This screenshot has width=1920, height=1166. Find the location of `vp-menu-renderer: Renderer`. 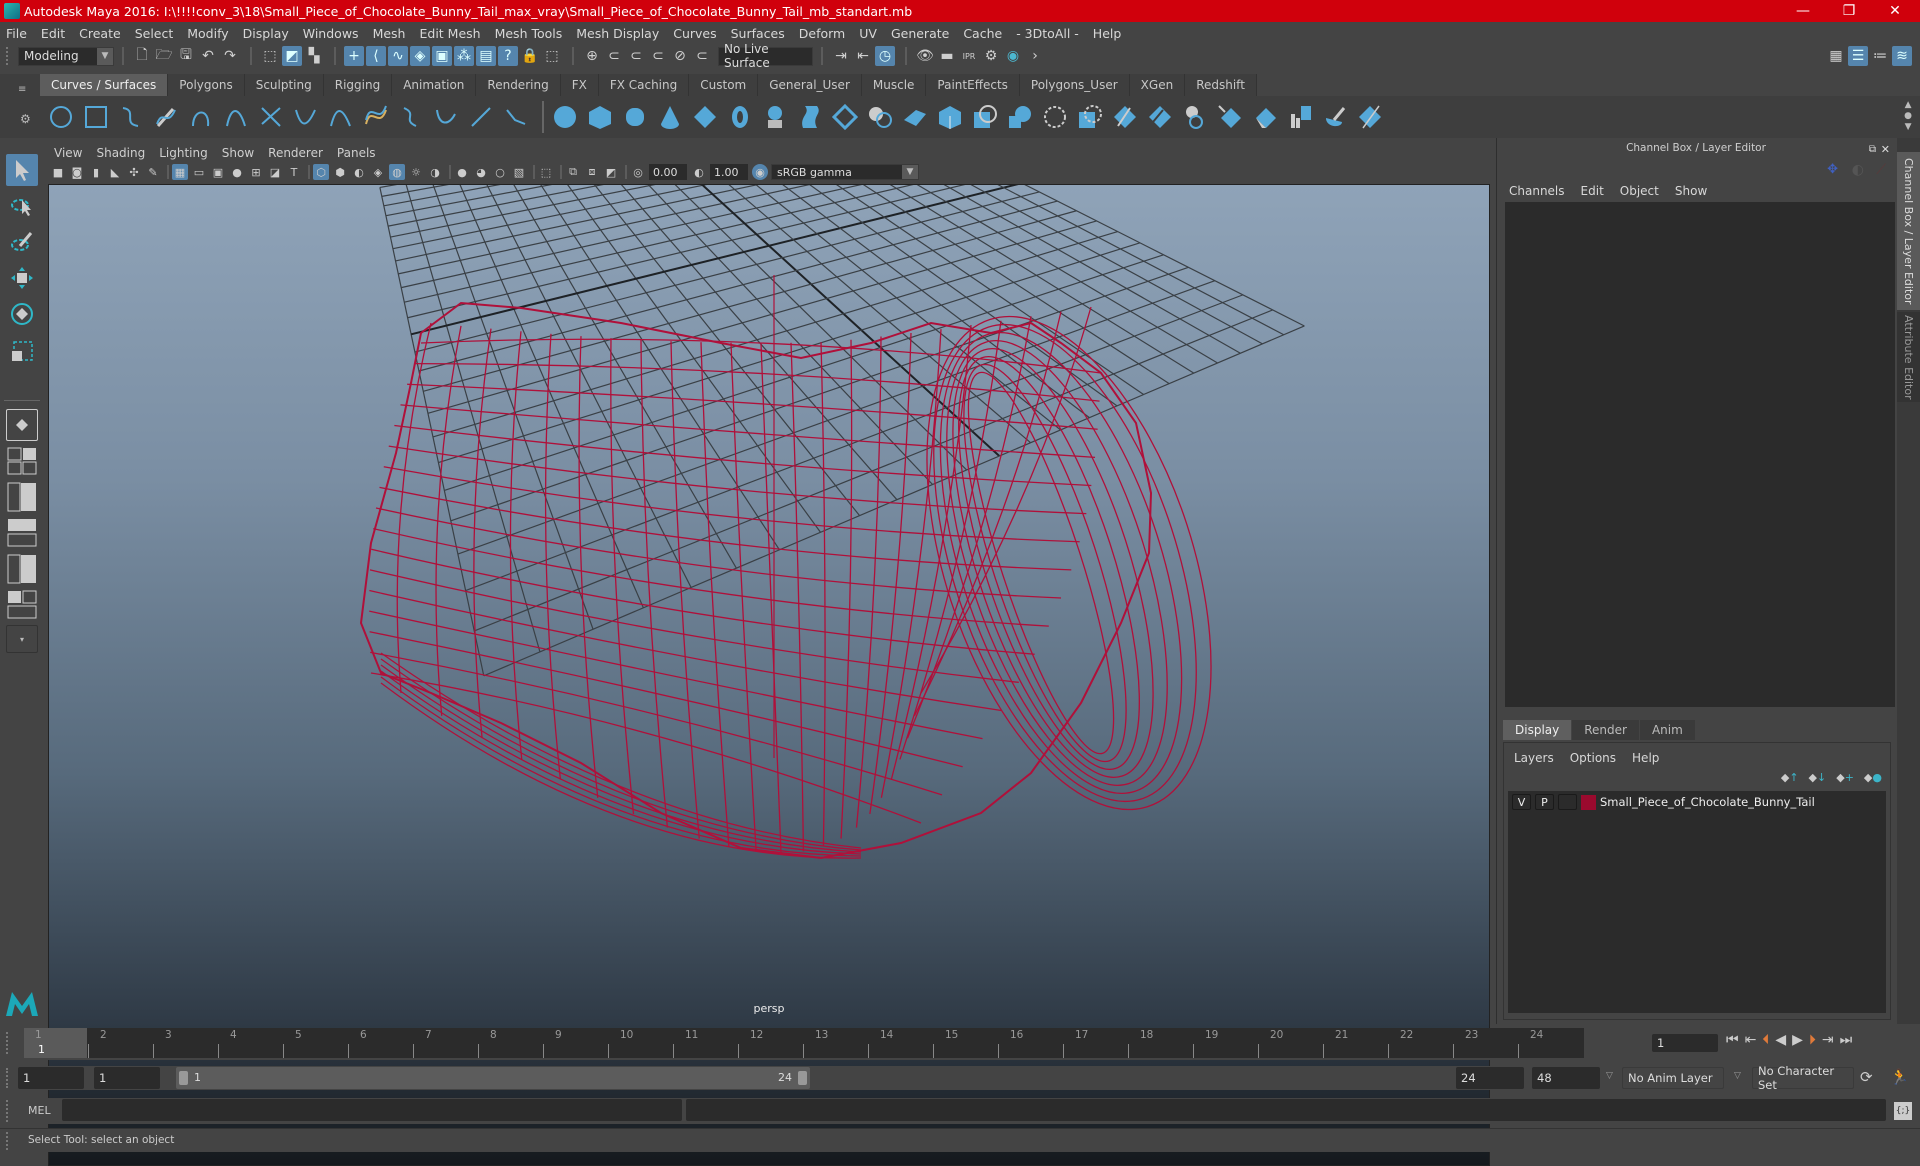

vp-menu-renderer: Renderer is located at coordinates (295, 153).